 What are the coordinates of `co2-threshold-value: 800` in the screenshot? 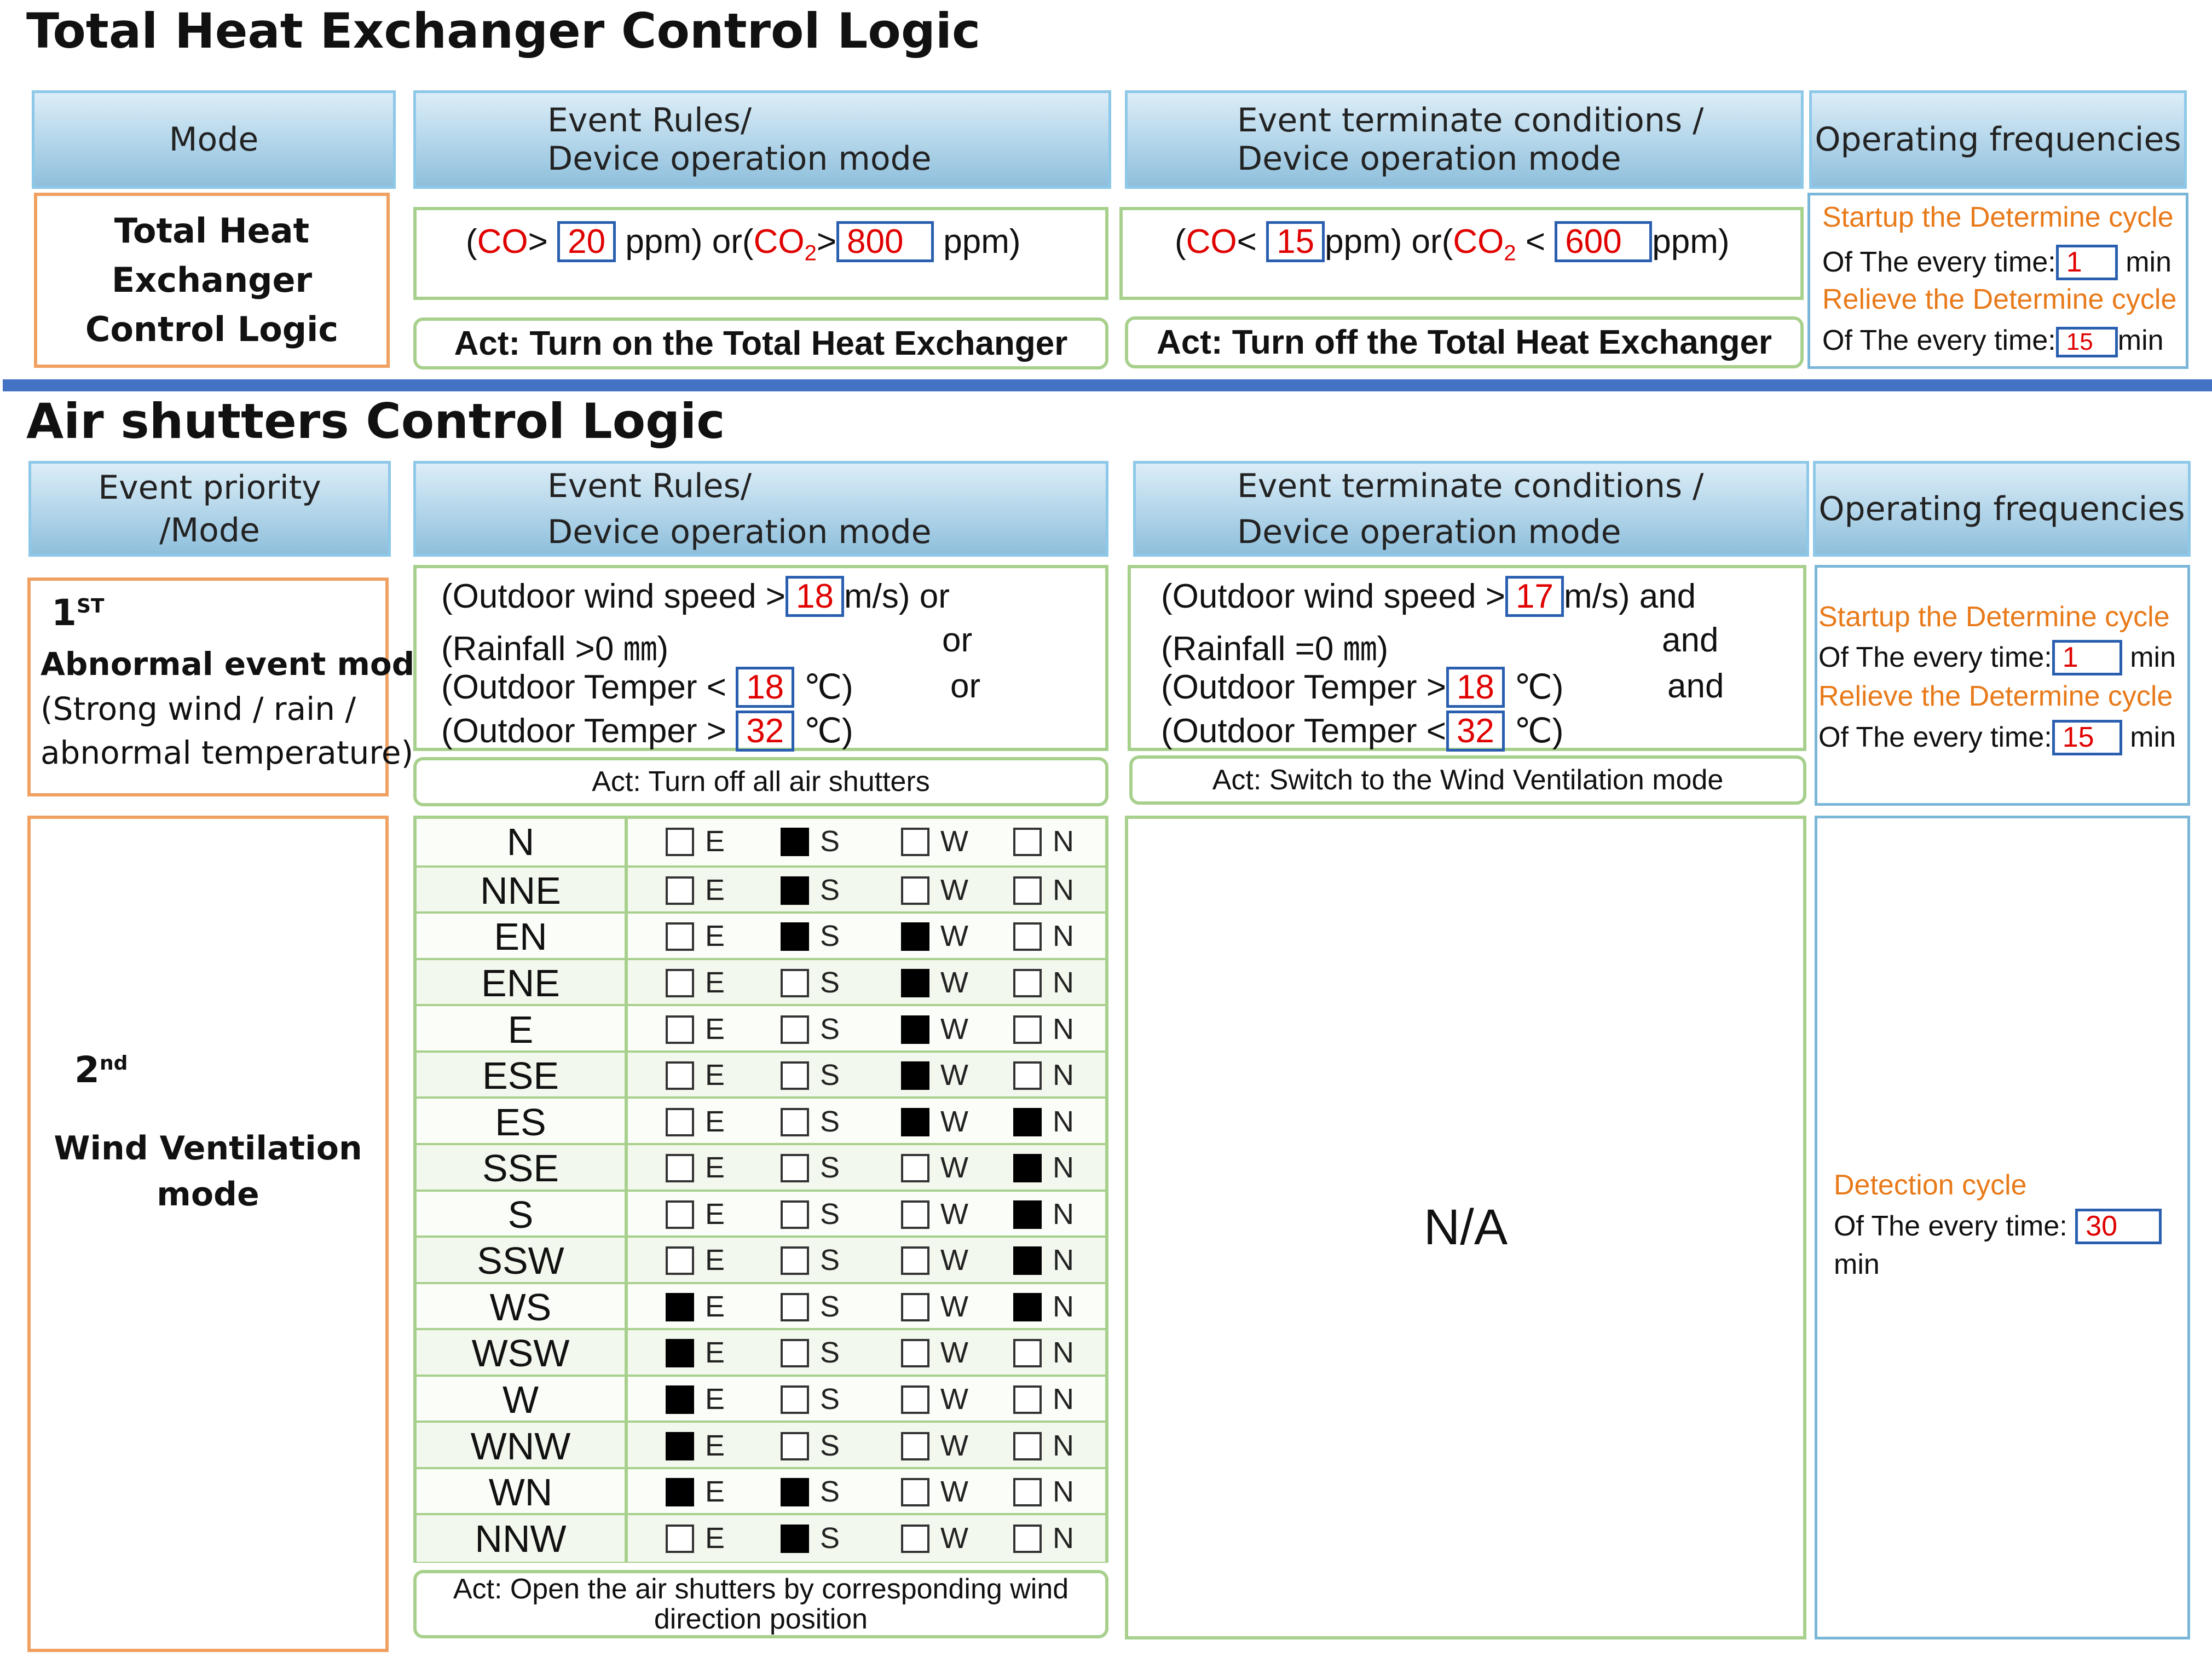 It's located at (885, 242).